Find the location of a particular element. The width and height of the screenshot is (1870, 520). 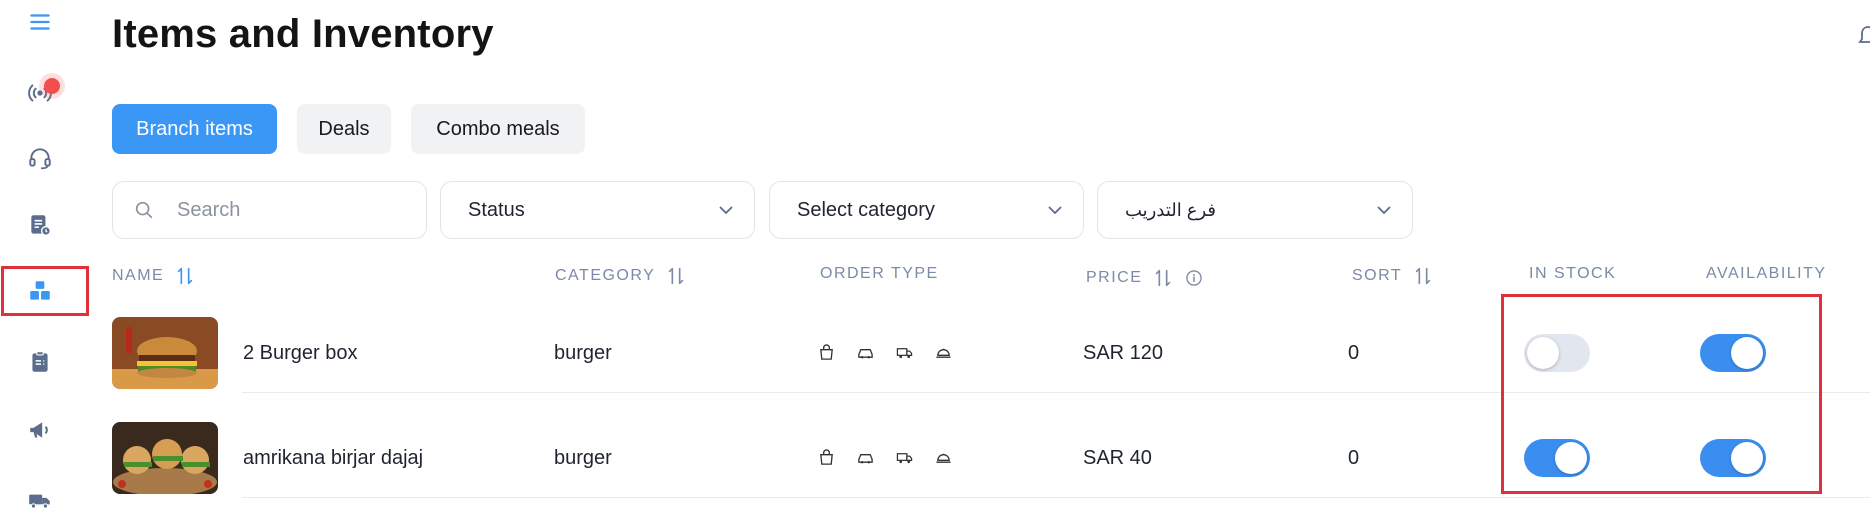

search-box is located at coordinates (269, 210).